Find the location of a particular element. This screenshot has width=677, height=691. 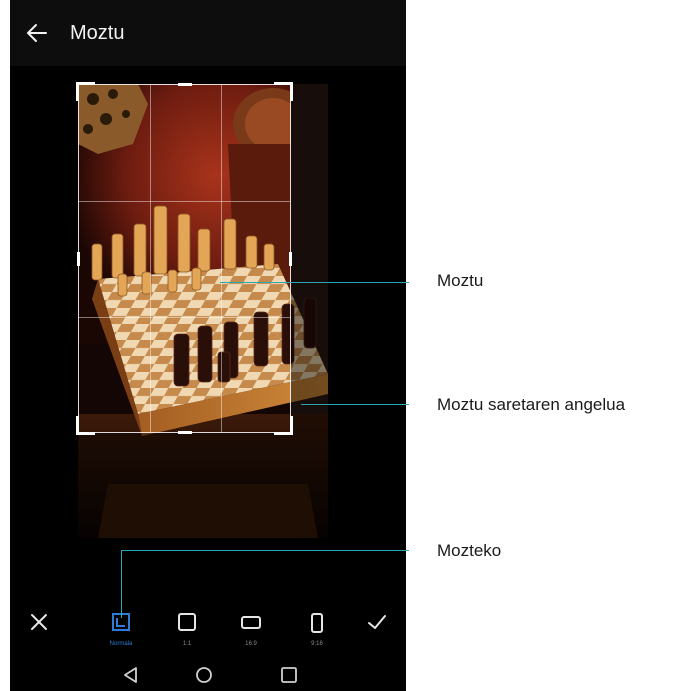

callout-label-crop-modes: Mozteko is located at coordinates (469, 550).